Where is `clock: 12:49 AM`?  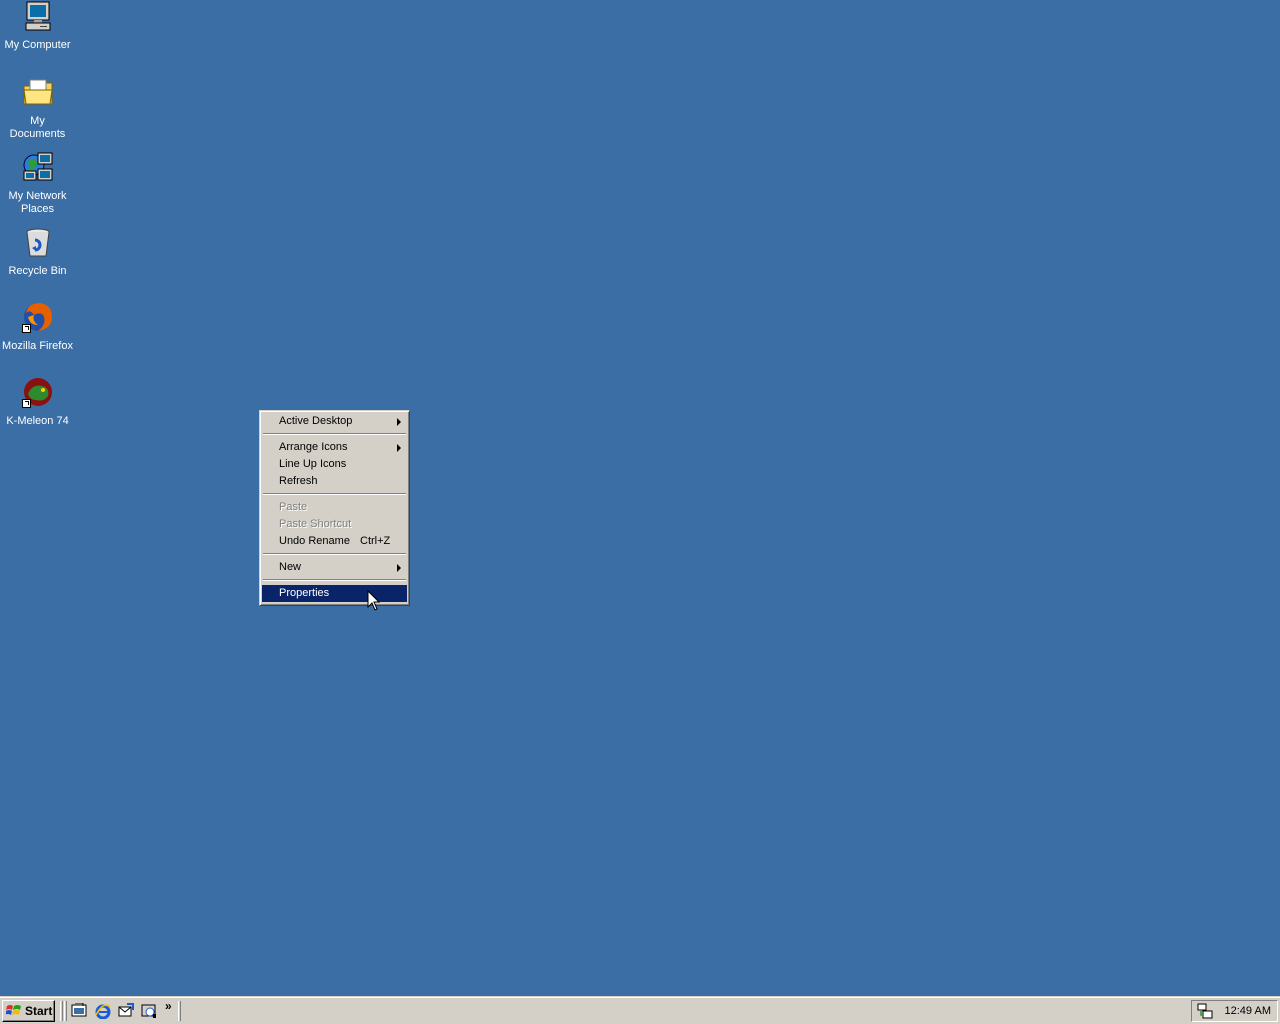 clock: 12:49 AM is located at coordinates (1248, 1011).